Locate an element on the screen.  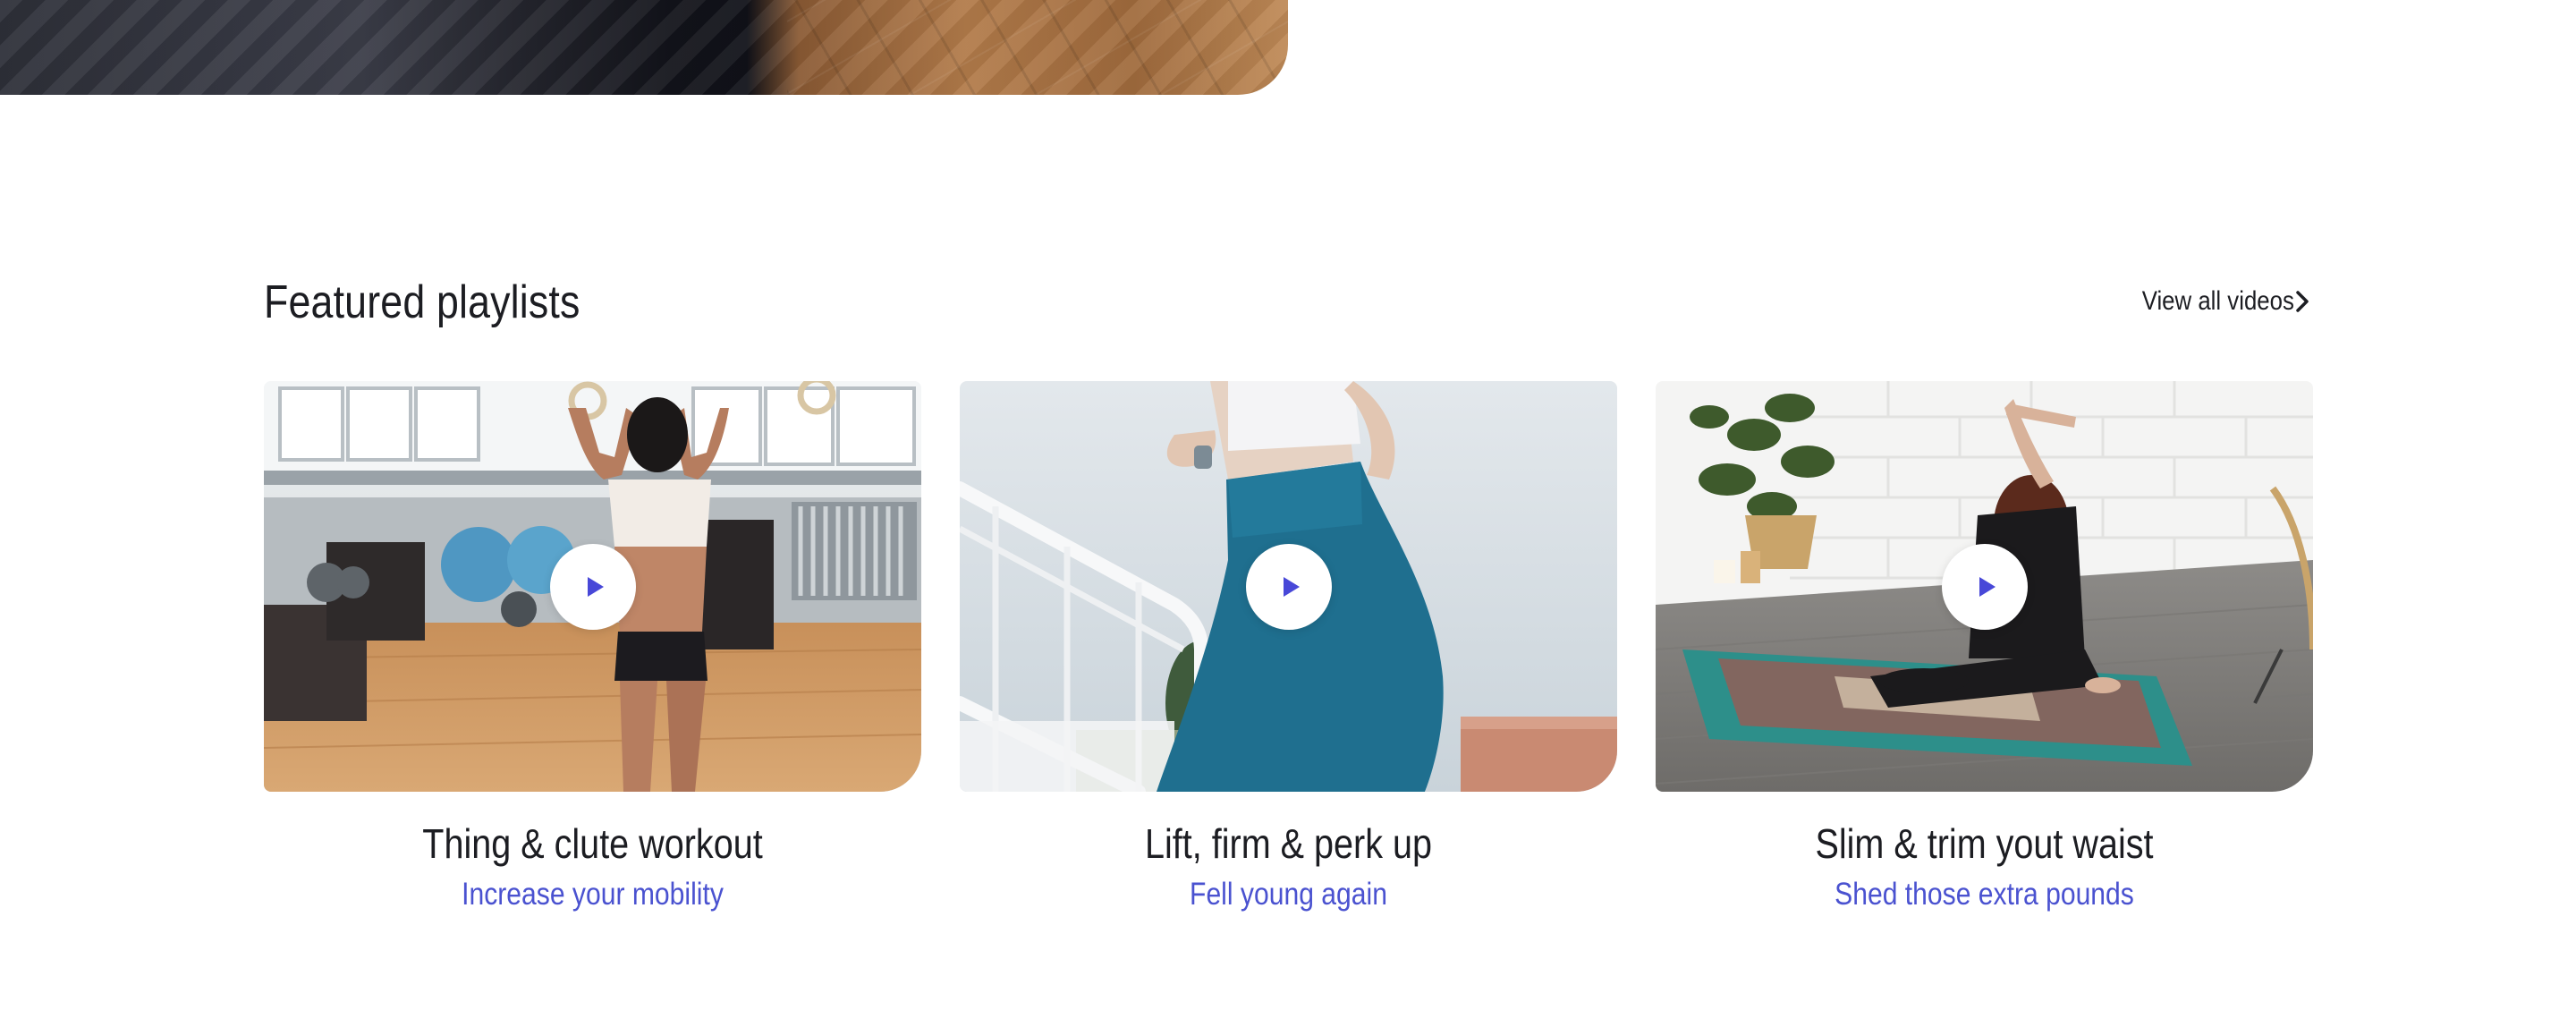
playlist-card: Lift, firm & perk up Fell young again is located at coordinates (1288, 649).